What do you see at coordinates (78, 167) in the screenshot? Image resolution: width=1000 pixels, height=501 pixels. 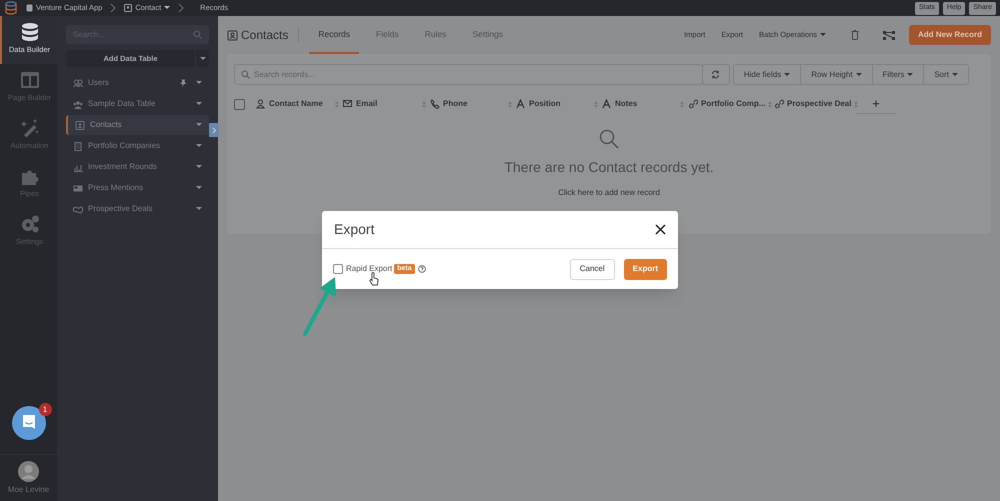 I see `chart-icon` at bounding box center [78, 167].